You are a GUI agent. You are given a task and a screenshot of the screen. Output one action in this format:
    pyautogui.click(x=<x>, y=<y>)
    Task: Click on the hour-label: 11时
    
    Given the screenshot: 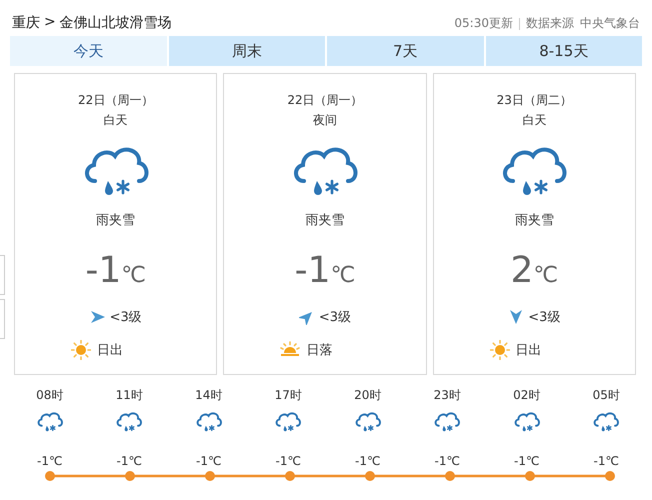 What is the action you would take?
    pyautogui.click(x=129, y=395)
    